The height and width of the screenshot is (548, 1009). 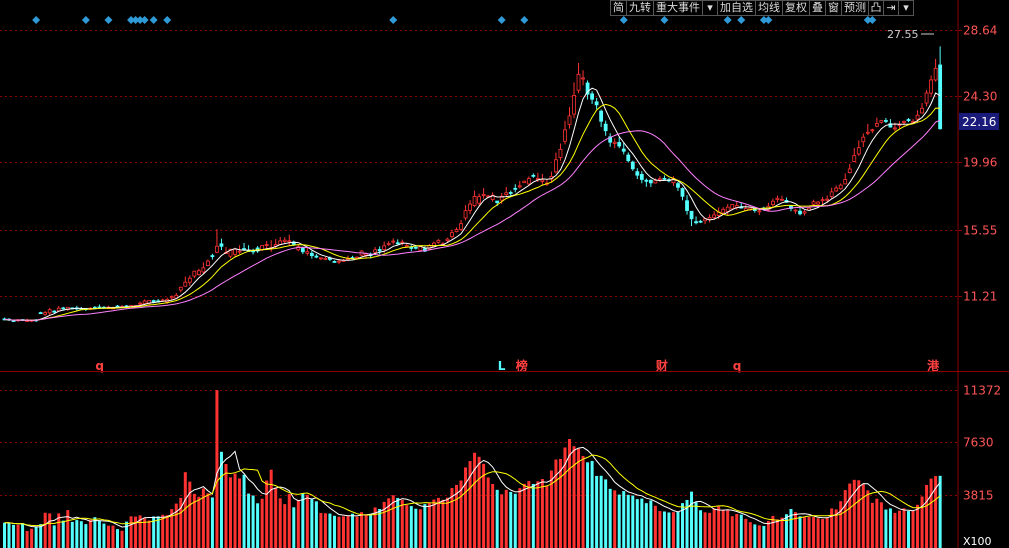 I want to click on ma-lines-button: 均线, so click(x=769, y=8).